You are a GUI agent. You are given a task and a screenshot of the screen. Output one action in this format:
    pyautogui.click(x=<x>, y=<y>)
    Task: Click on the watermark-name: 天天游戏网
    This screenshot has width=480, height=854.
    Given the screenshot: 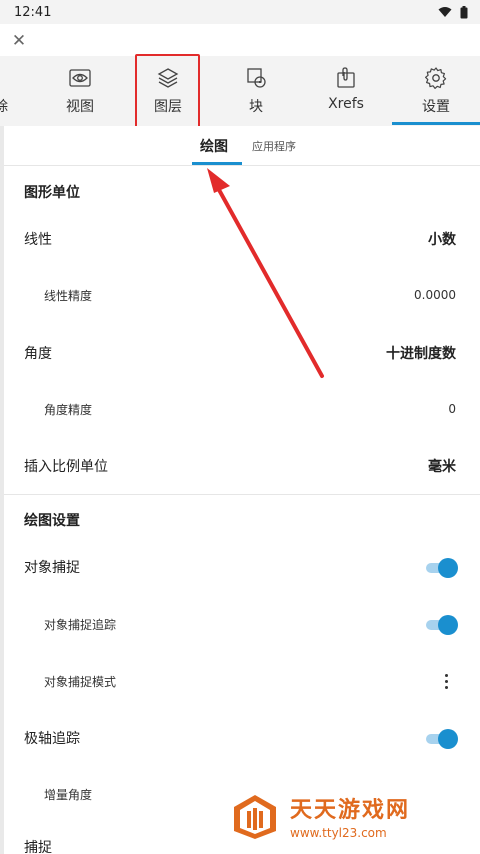 What is the action you would take?
    pyautogui.click(x=350, y=810)
    